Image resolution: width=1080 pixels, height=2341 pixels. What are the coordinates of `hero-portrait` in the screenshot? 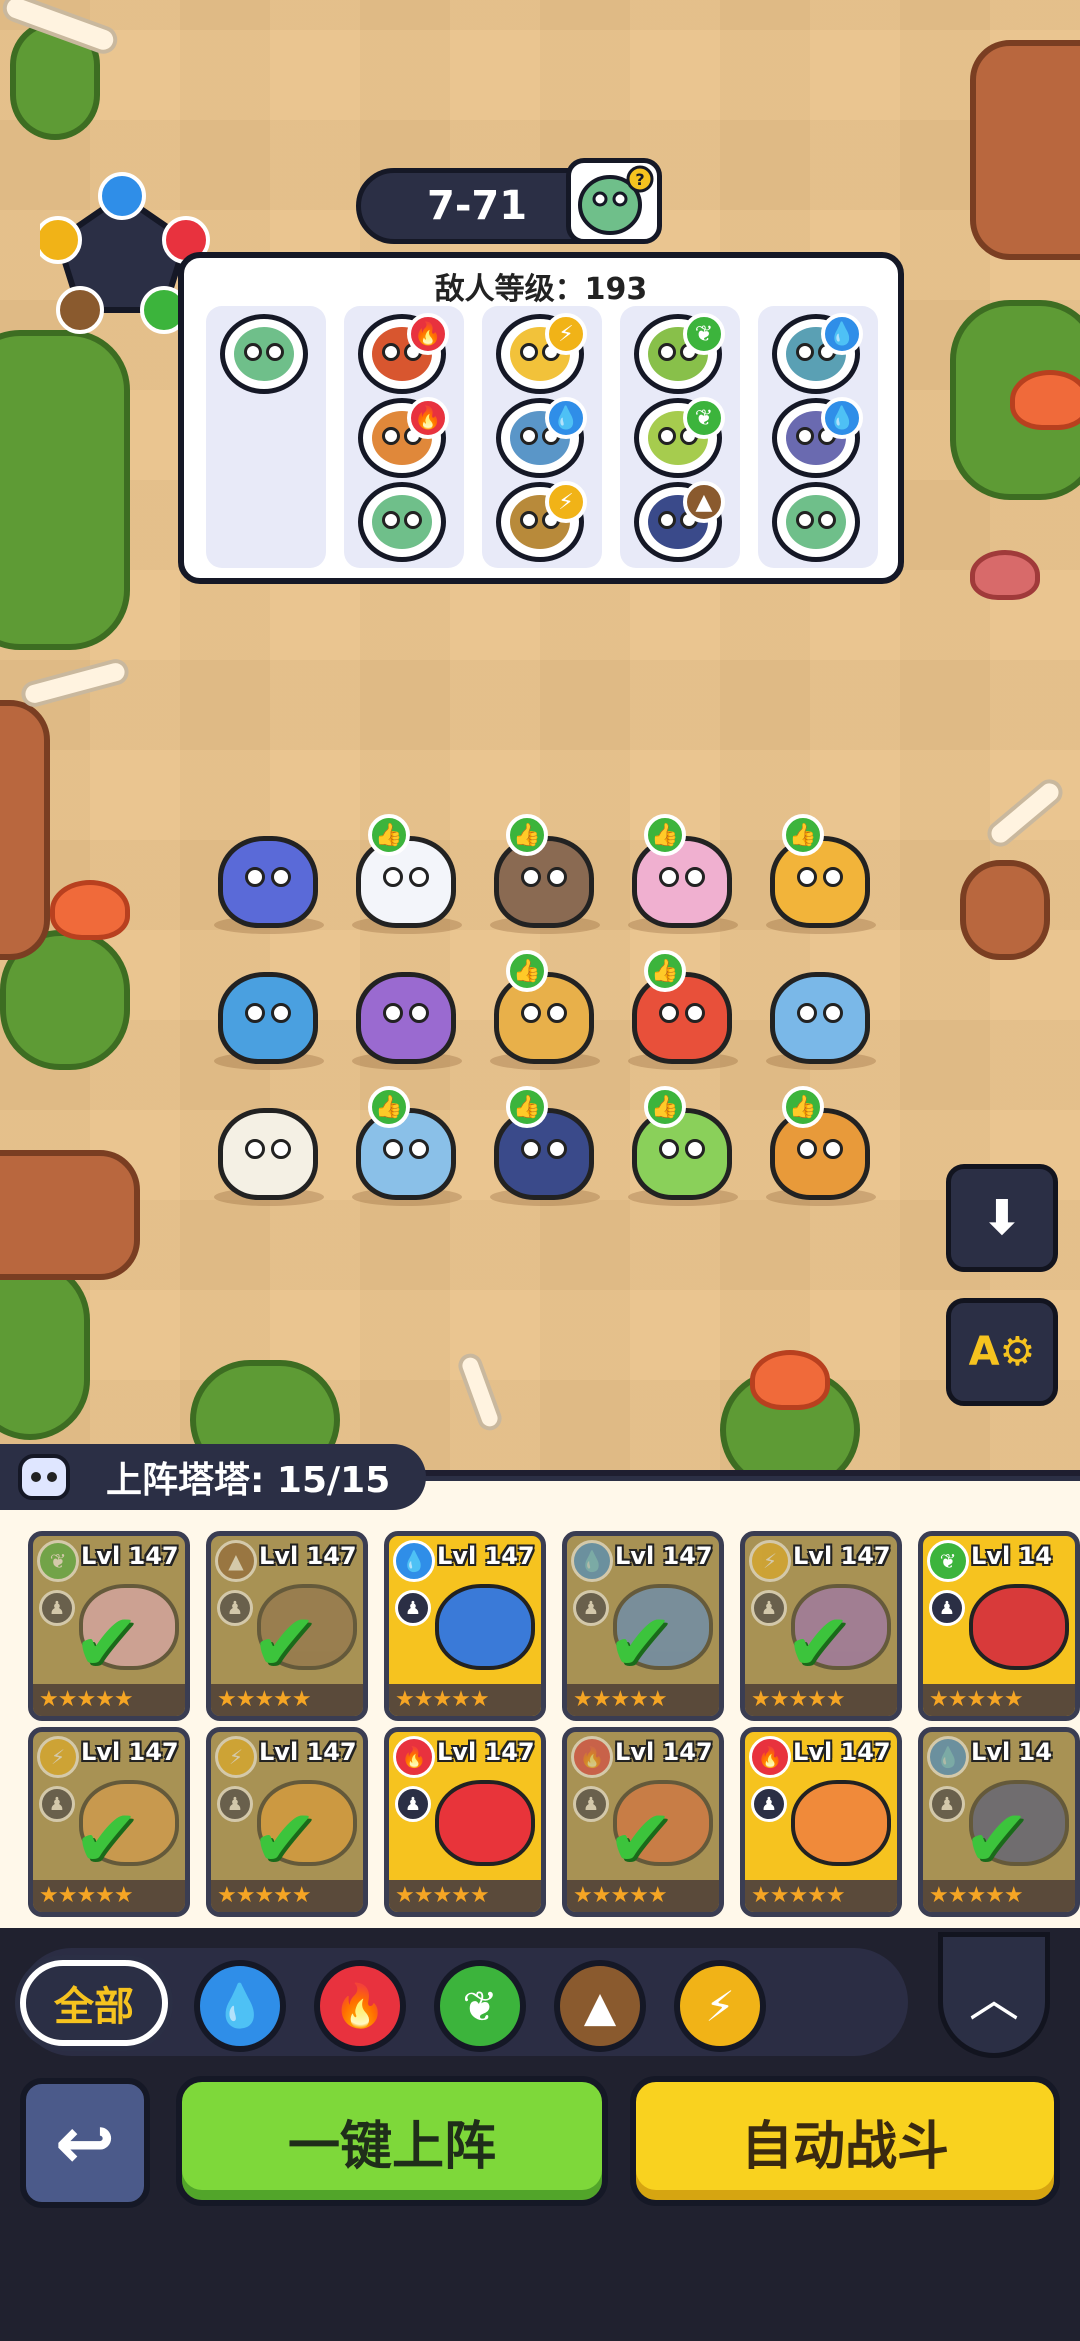 It's located at (1019, 1627).